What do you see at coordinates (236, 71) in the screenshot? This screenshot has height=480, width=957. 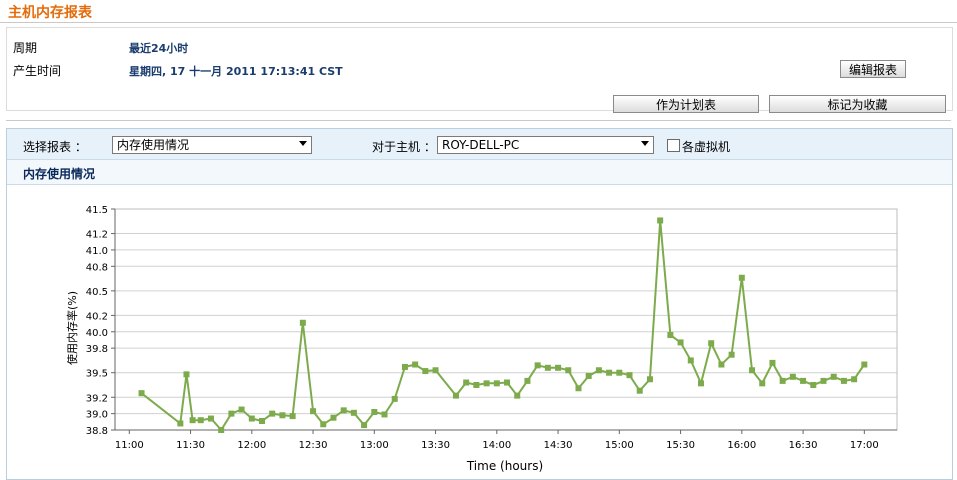 I see `generated-time-value: 星期四, 17 十一月 2011 17:13:41 CST` at bounding box center [236, 71].